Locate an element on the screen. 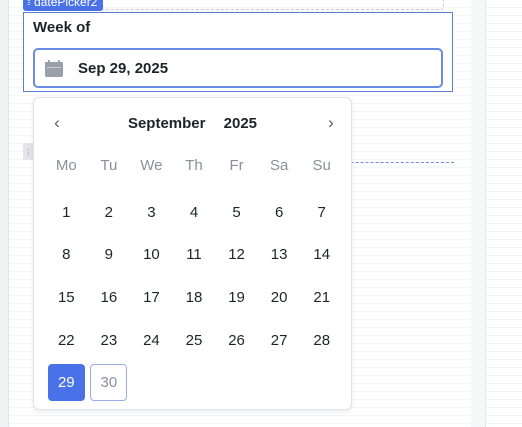 Image resolution: width=522 pixels, height=427 pixels. calendar-day-label: 7 is located at coordinates (321, 212).